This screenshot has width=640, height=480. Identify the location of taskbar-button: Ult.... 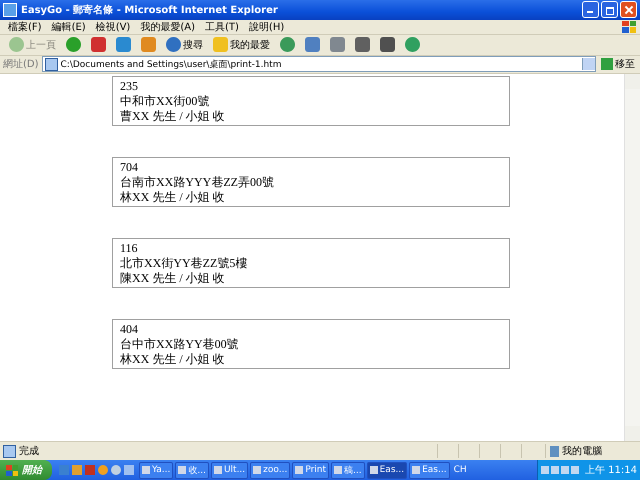
(229, 470).